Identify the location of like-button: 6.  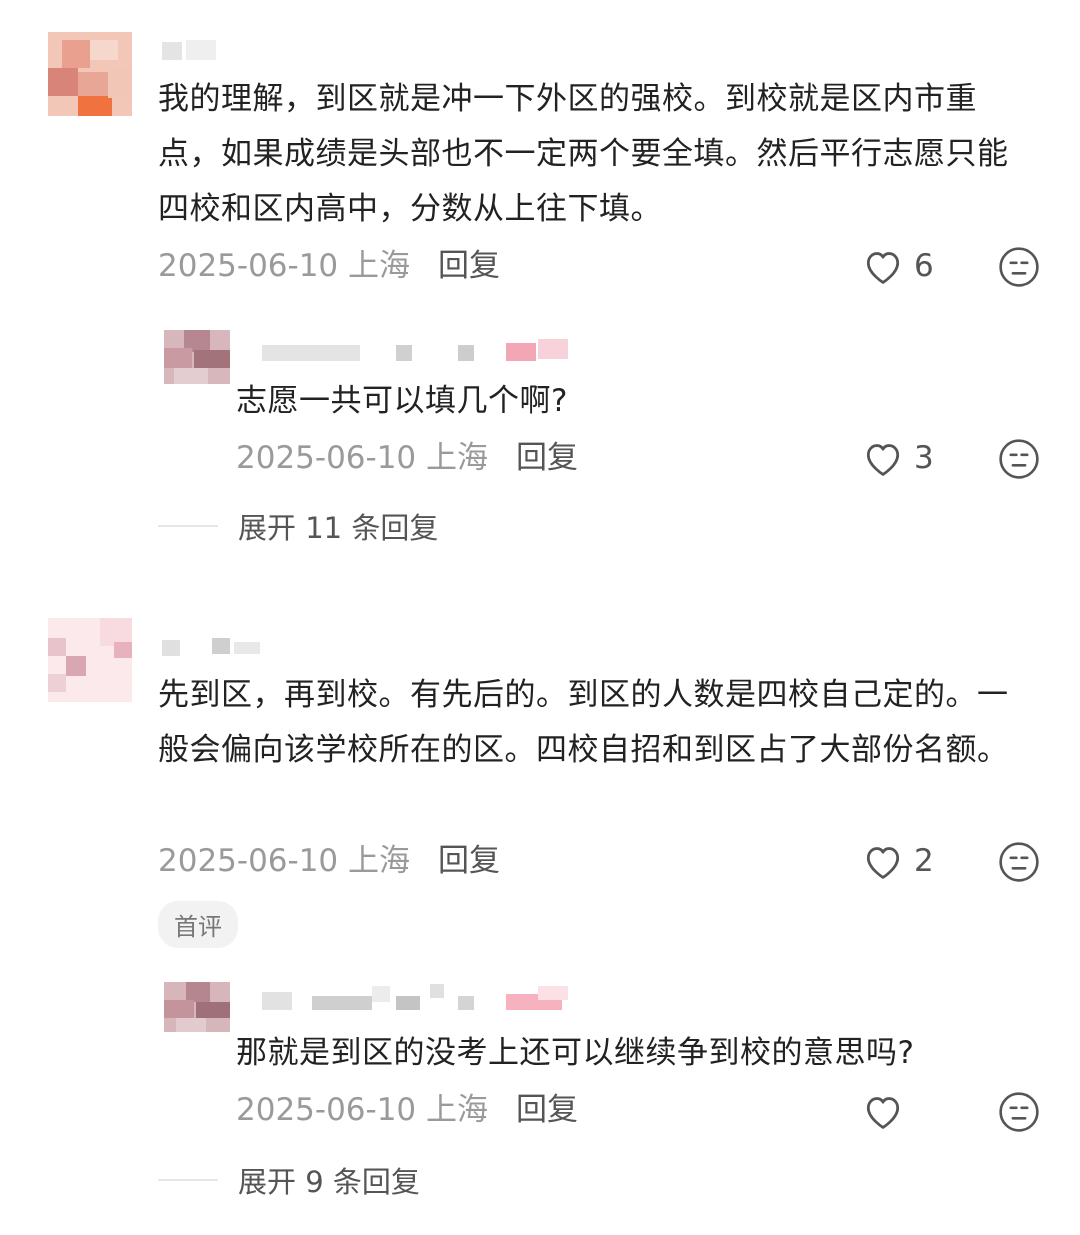
(898, 266).